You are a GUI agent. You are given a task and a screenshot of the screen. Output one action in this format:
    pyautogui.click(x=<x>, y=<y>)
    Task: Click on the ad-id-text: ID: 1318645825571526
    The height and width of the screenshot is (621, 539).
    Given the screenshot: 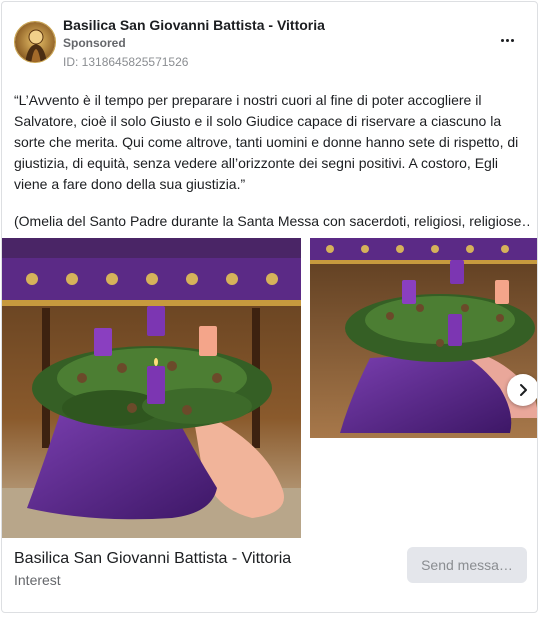 What is the action you would take?
    pyautogui.click(x=126, y=62)
    